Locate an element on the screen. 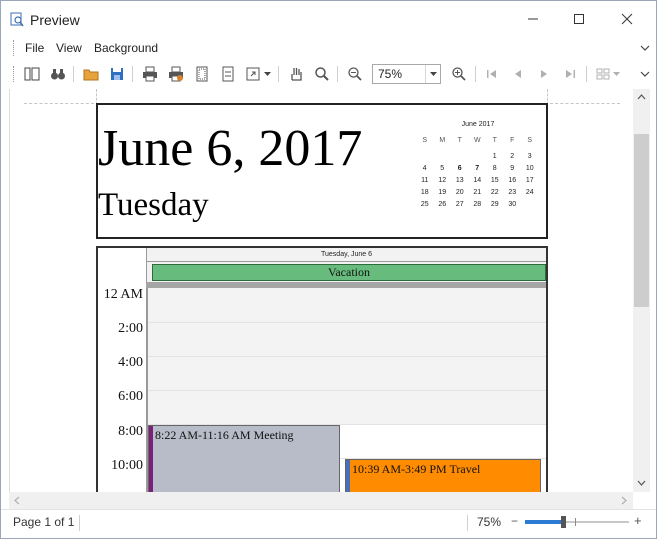 The width and height of the screenshot is (657, 539). mini-calendar-day: 19 is located at coordinates (442, 192).